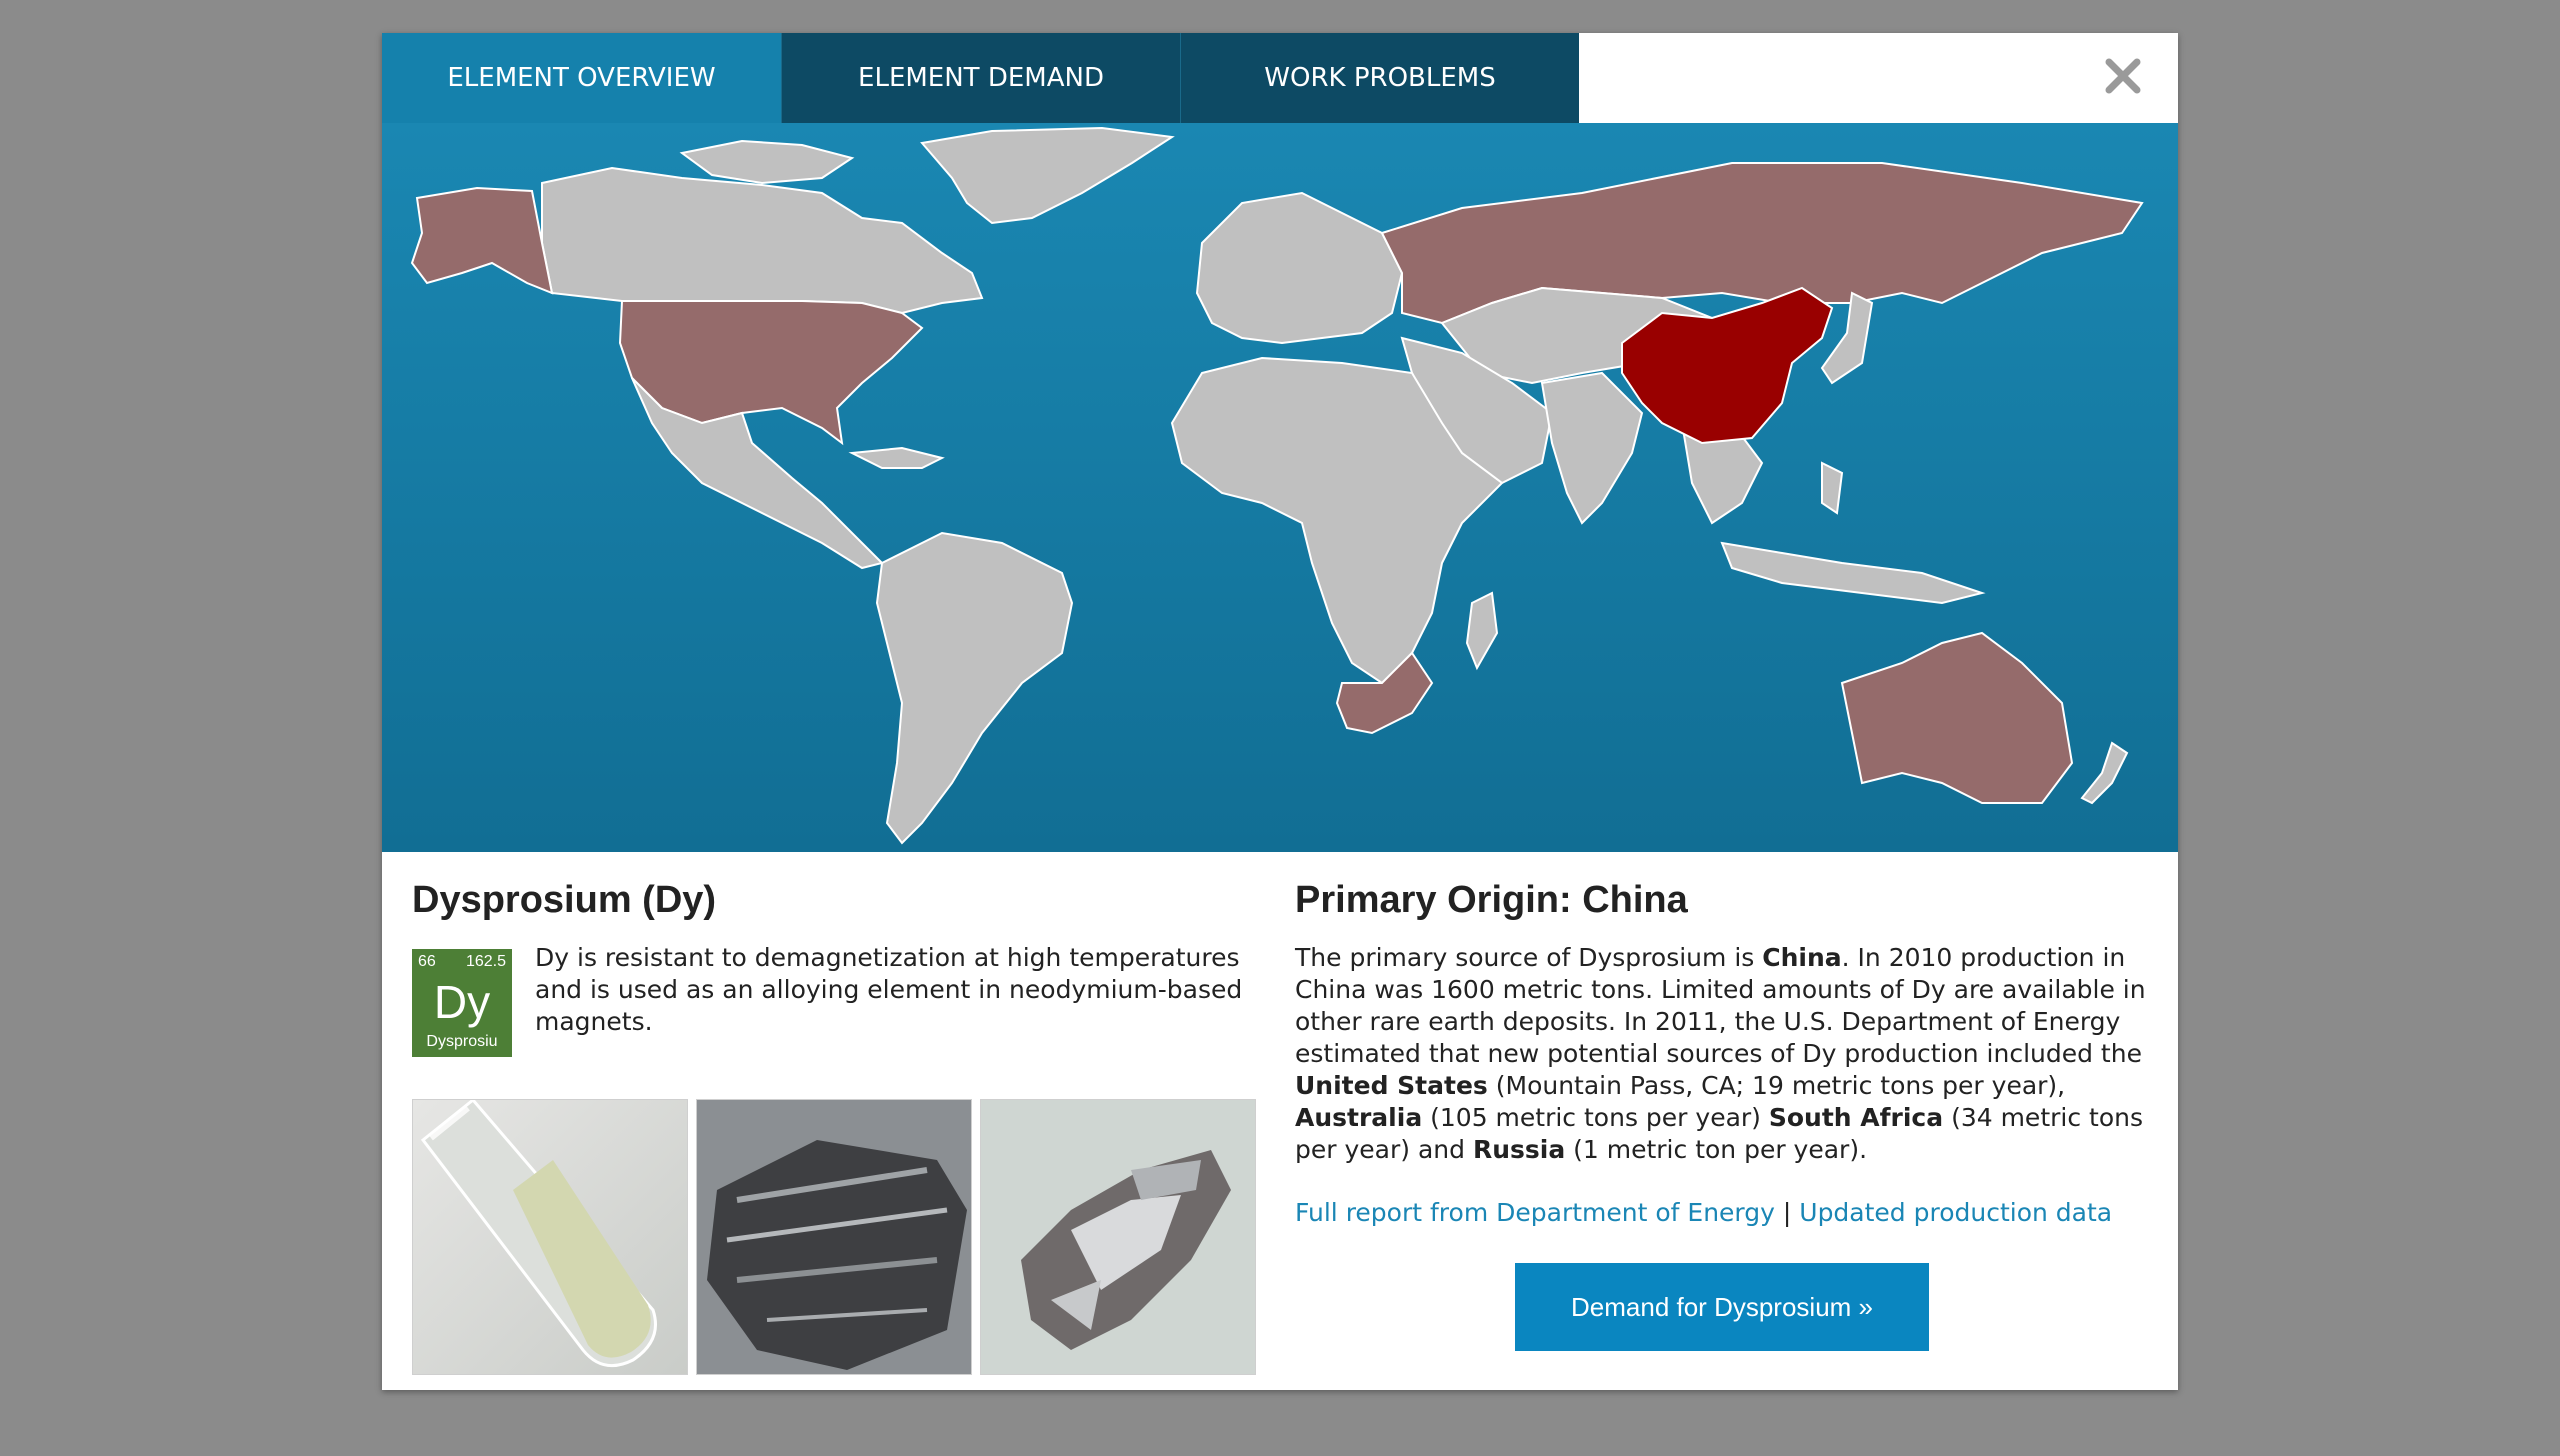 The image size is (2560, 1456). I want to click on atomic-mass: 162.5, so click(485, 961).